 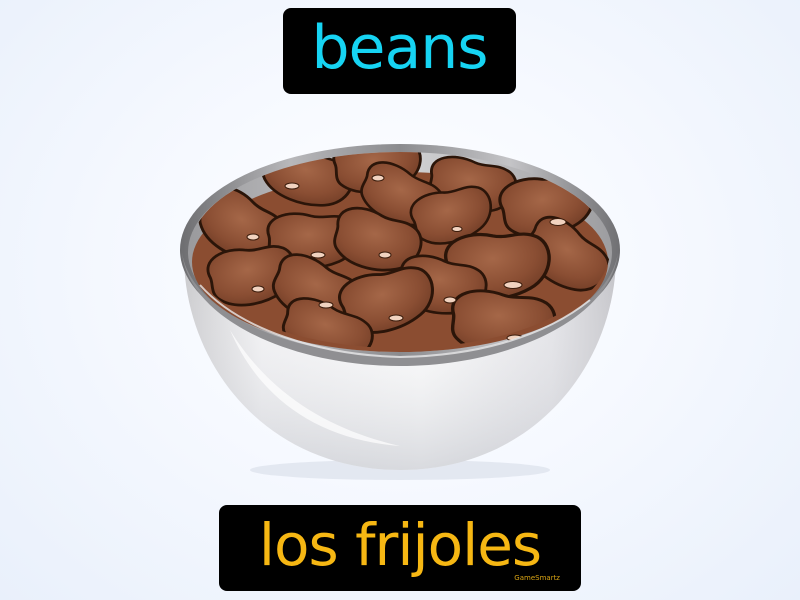 What do you see at coordinates (400, 545) in the screenshot?
I see `spanish-word: los frijoles` at bounding box center [400, 545].